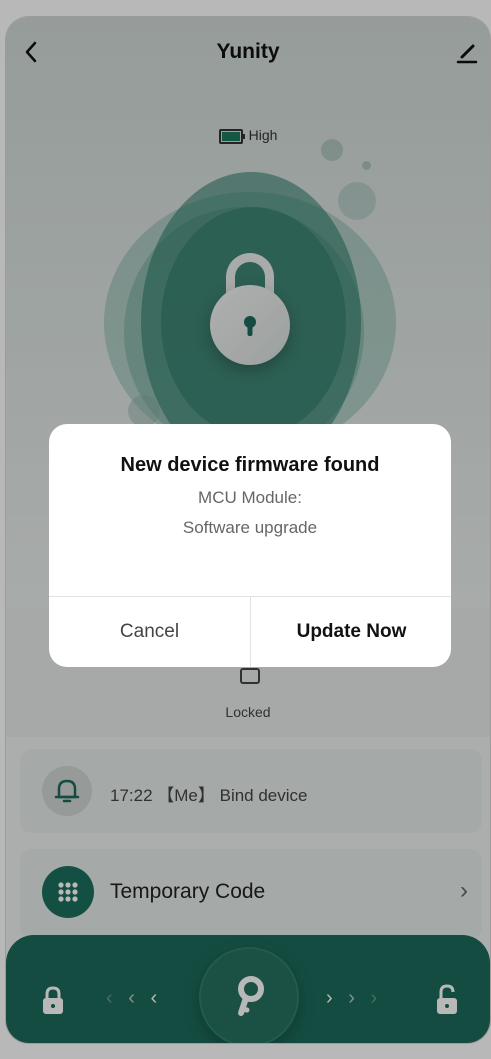  What do you see at coordinates (149, 632) in the screenshot?
I see `cancel-button: Cancel` at bounding box center [149, 632].